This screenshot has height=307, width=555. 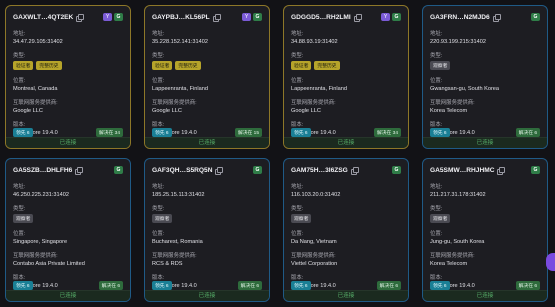 I want to click on isp-value: Google LLC, so click(x=167, y=111).